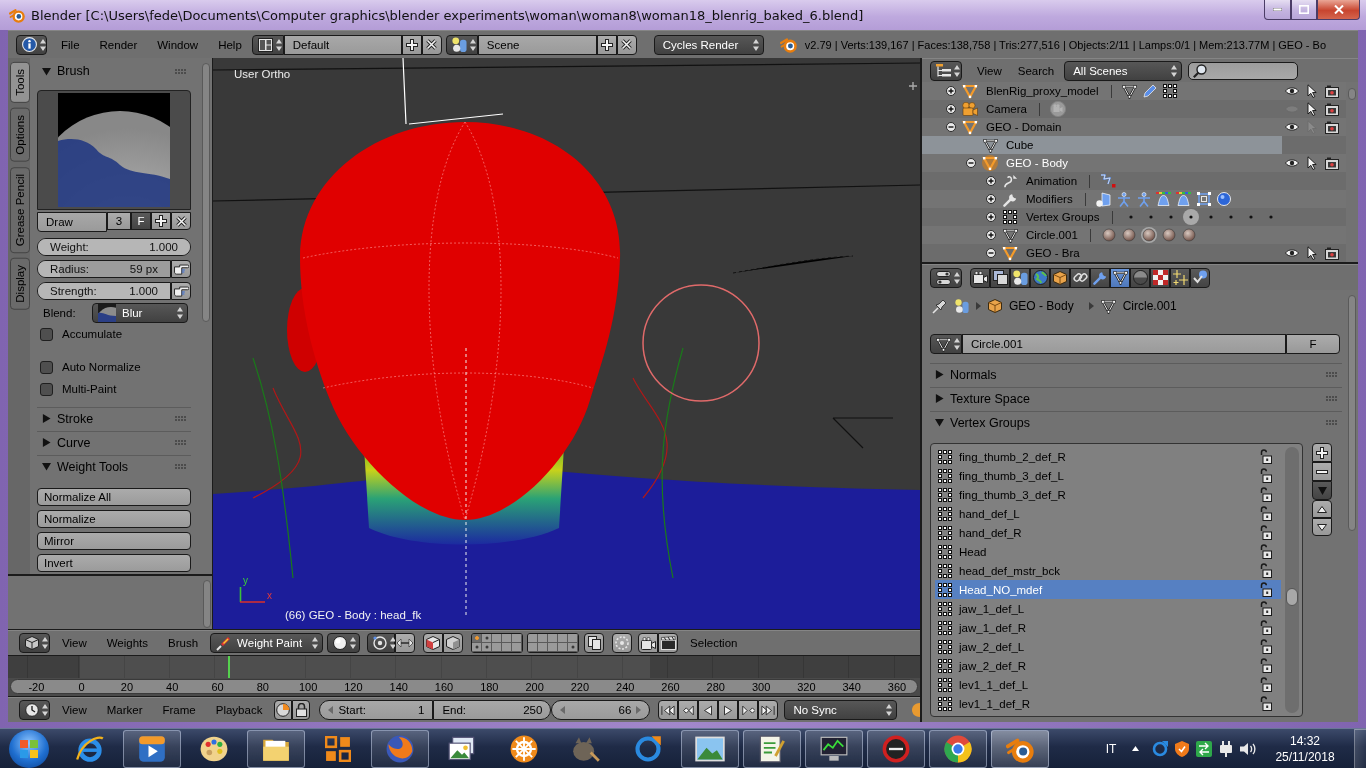  I want to click on outliner-item: Vertex Groups, so click(1102, 217).